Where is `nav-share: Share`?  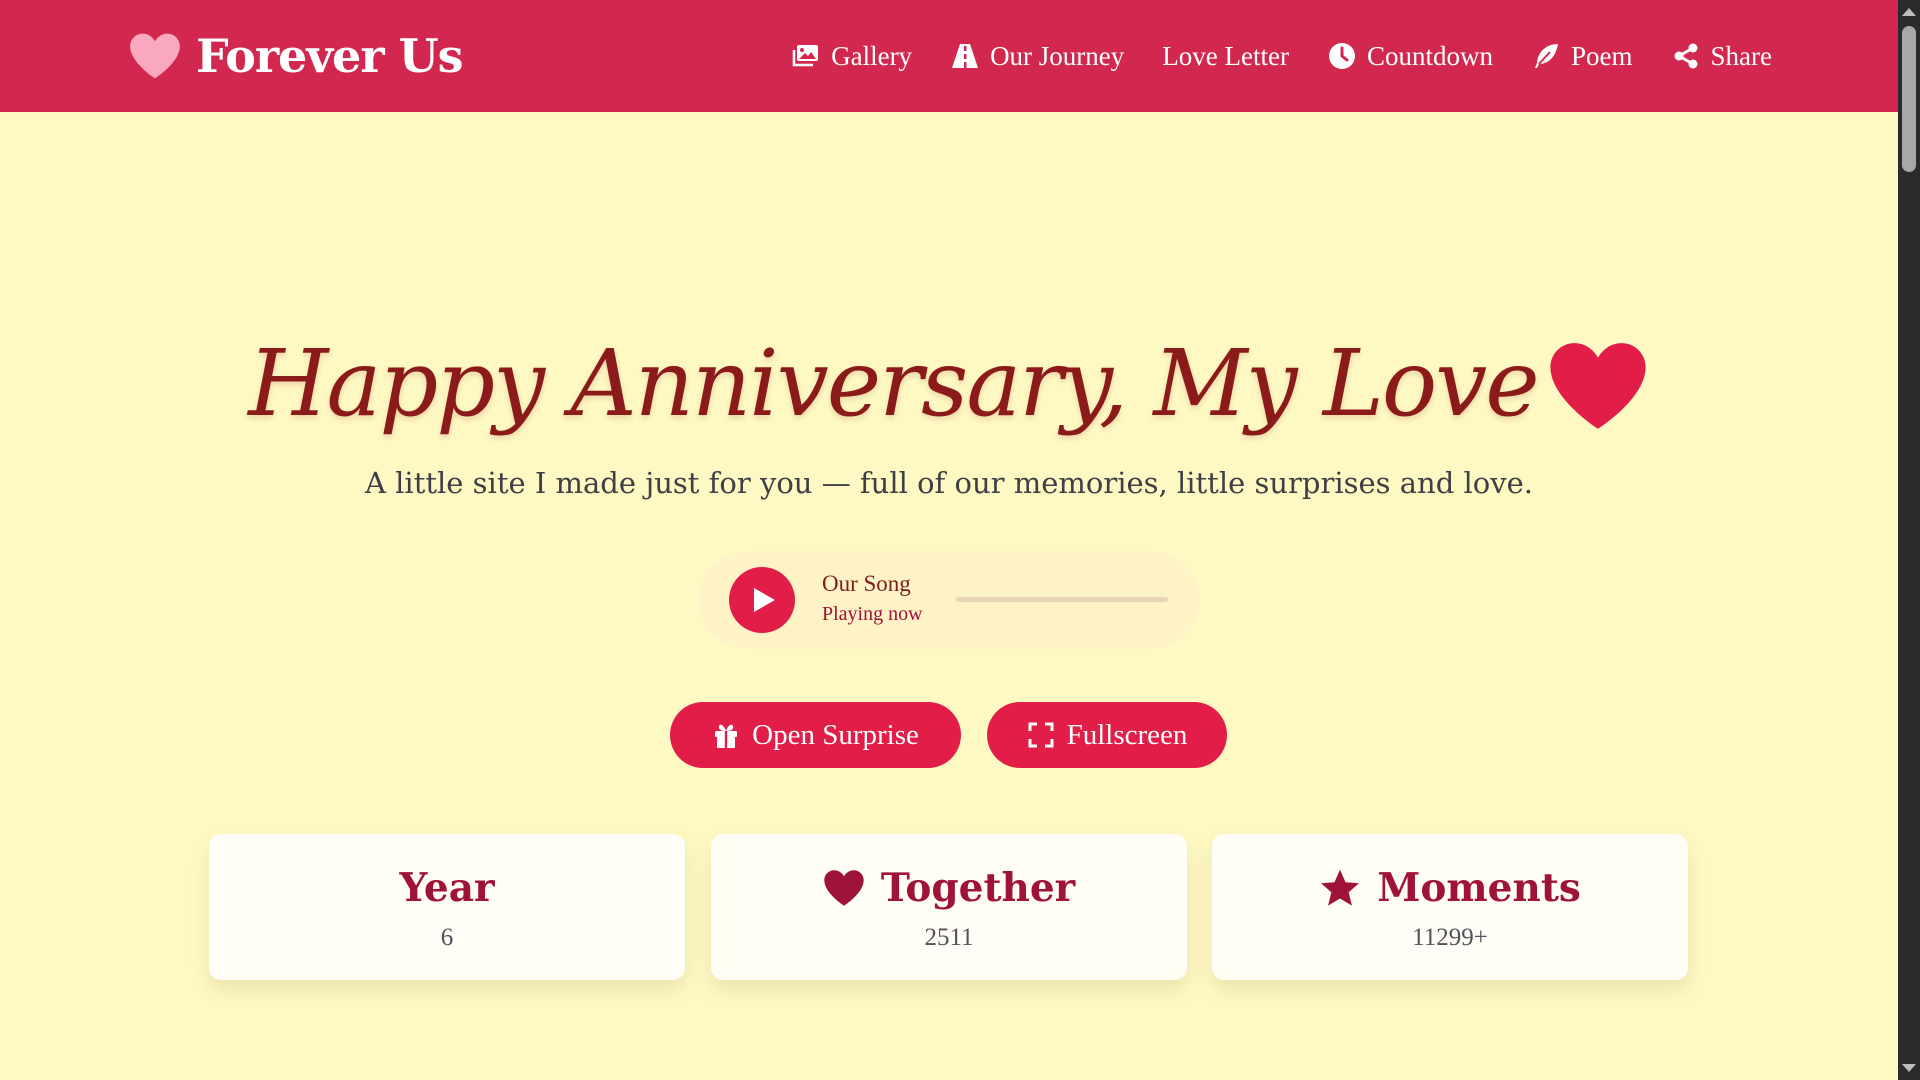 nav-share: Share is located at coordinates (1721, 56).